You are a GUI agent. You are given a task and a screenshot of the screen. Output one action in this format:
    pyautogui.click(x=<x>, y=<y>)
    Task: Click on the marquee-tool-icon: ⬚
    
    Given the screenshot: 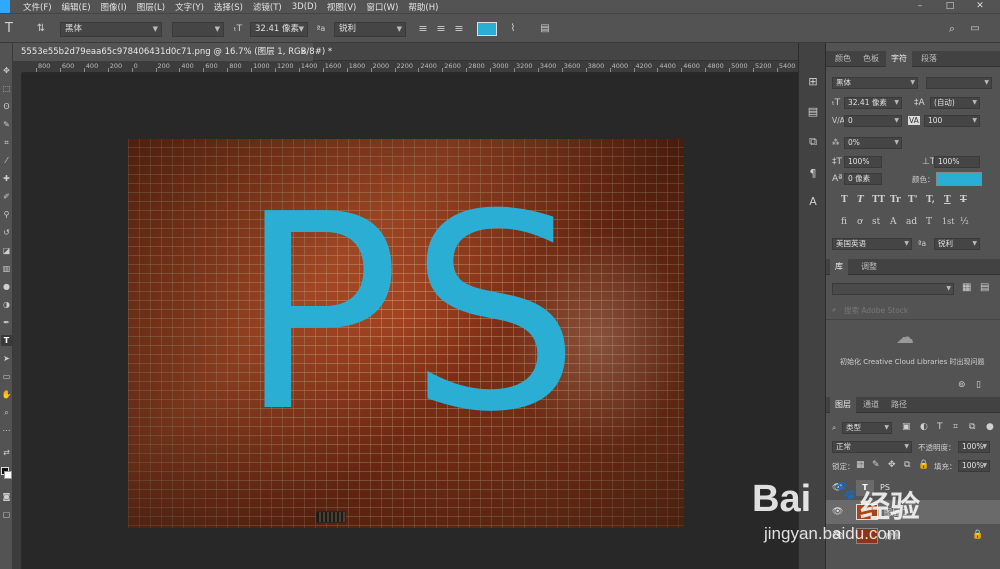 What is the action you would take?
    pyautogui.click(x=6, y=88)
    